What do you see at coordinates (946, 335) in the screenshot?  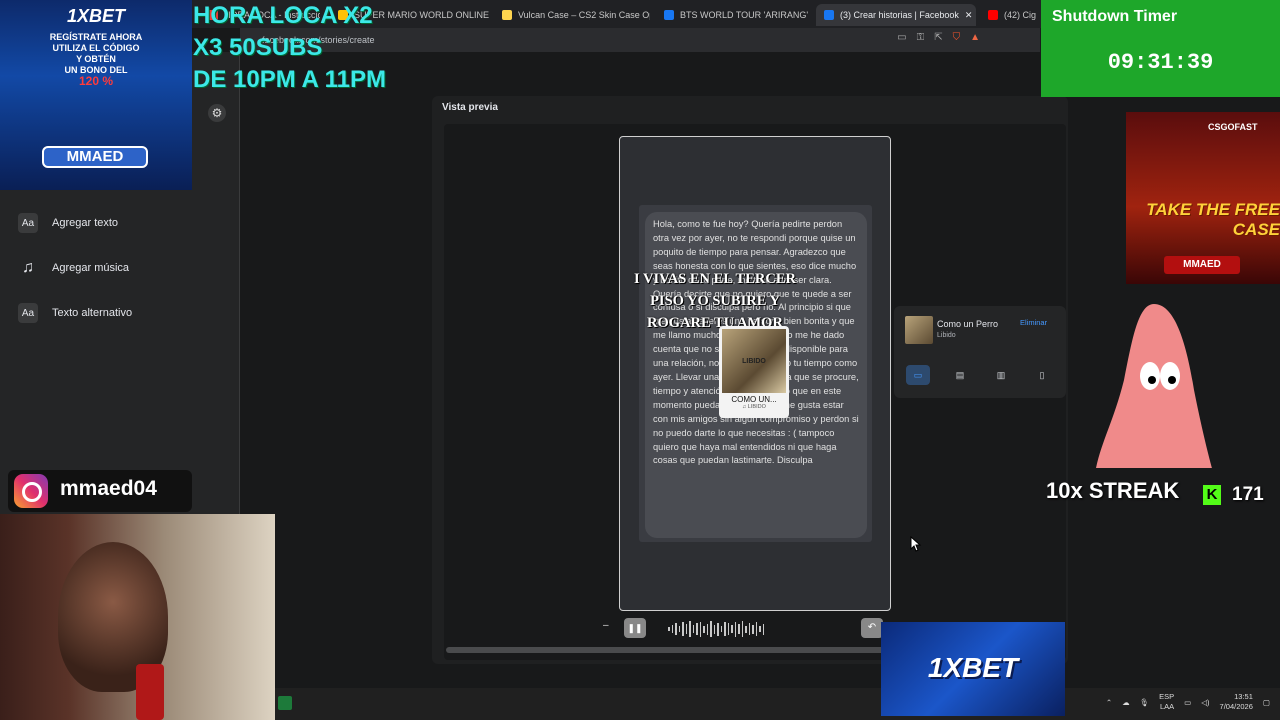 I see `song-artist: Libido` at bounding box center [946, 335].